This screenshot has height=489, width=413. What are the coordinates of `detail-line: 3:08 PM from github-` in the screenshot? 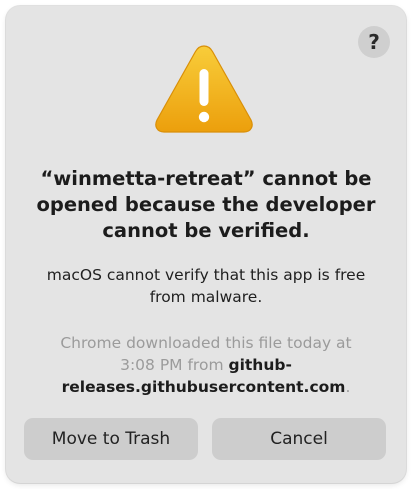 It's located at (206, 365).